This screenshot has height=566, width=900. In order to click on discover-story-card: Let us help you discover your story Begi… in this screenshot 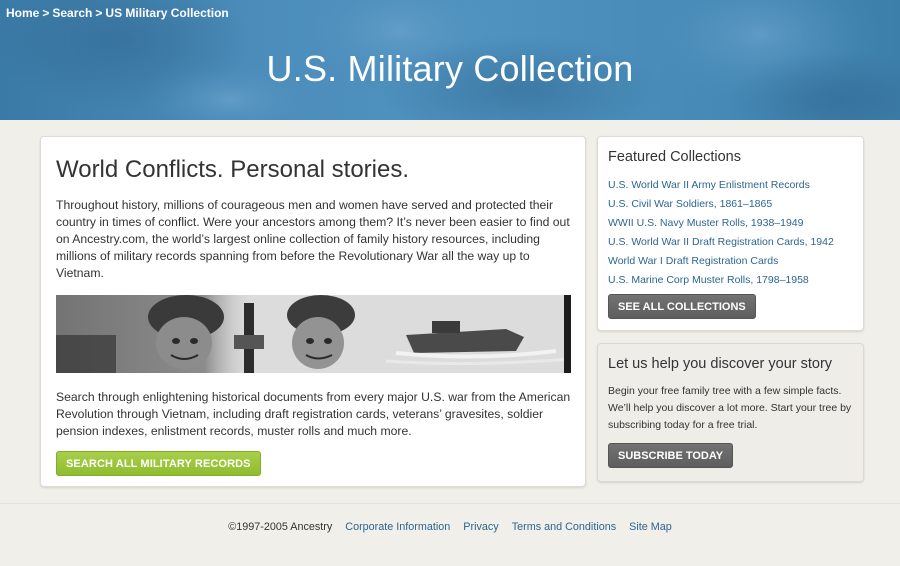, I will do `click(730, 412)`.